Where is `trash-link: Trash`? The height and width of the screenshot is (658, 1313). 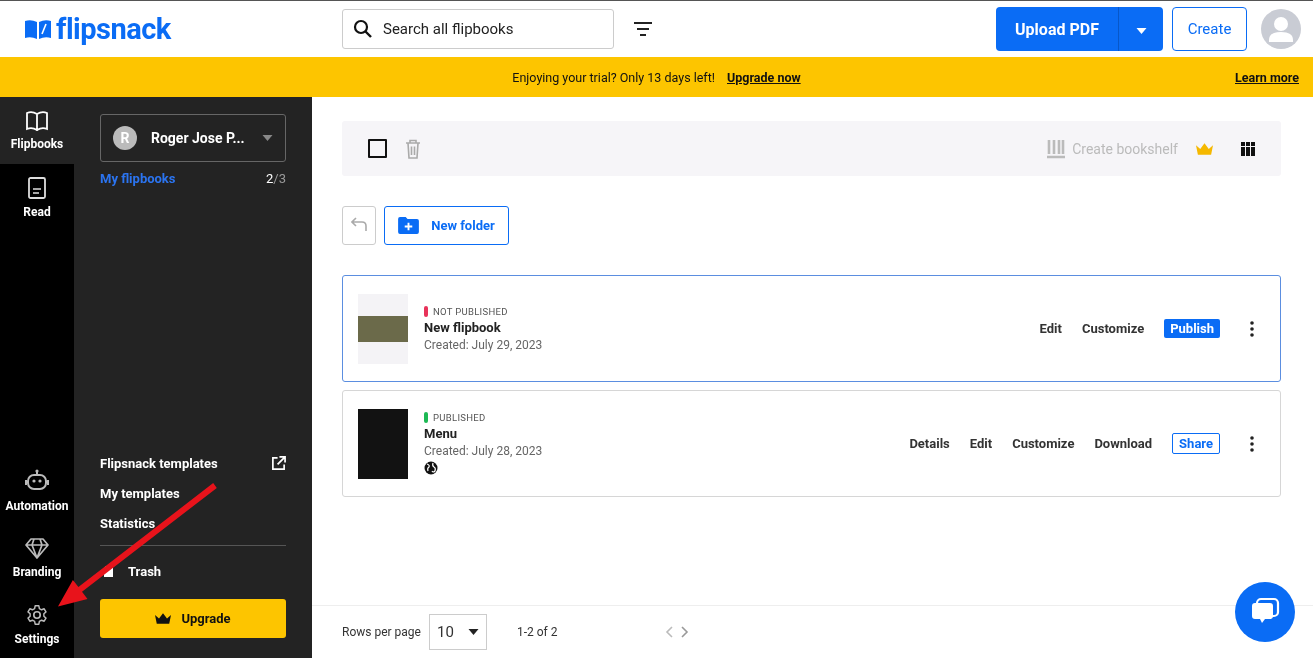 trash-link: Trash is located at coordinates (145, 571).